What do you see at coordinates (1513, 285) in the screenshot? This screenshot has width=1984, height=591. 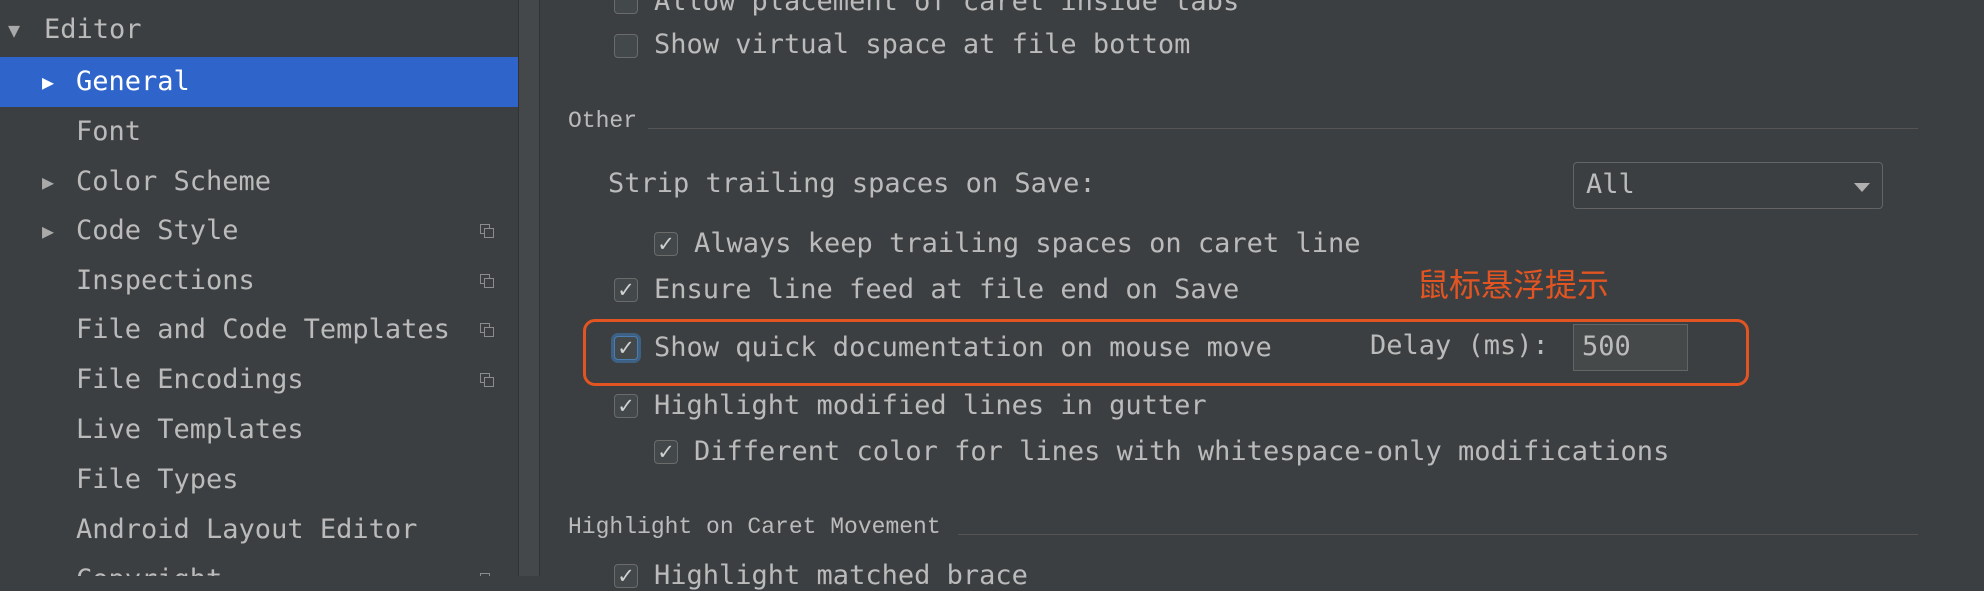 I see `annotation-text: 鼠标悬浮提示` at bounding box center [1513, 285].